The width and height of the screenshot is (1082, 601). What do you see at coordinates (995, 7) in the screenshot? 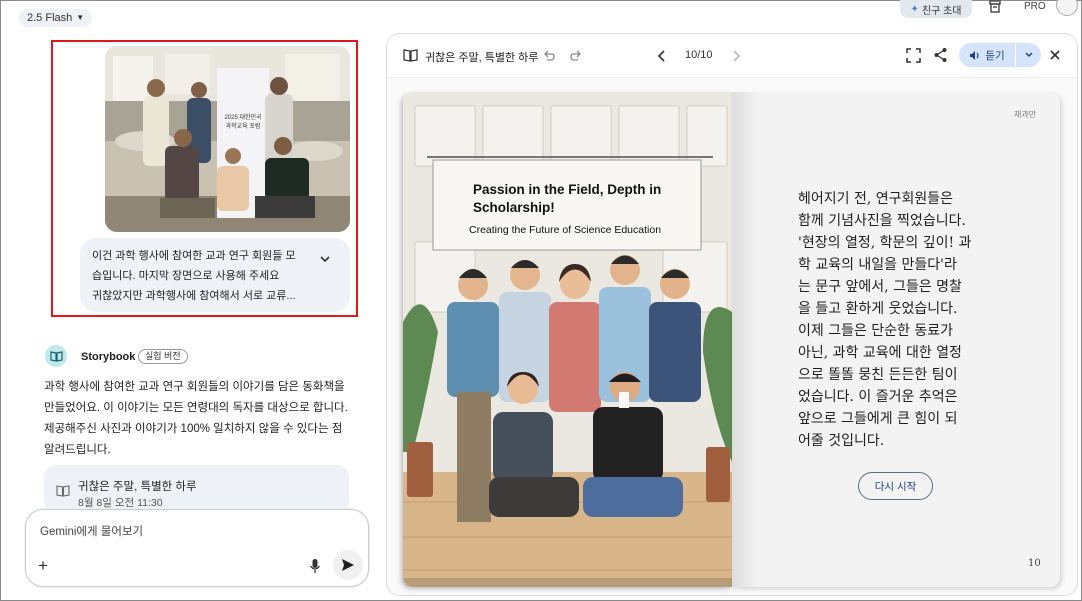
I see `trash-icon` at bounding box center [995, 7].